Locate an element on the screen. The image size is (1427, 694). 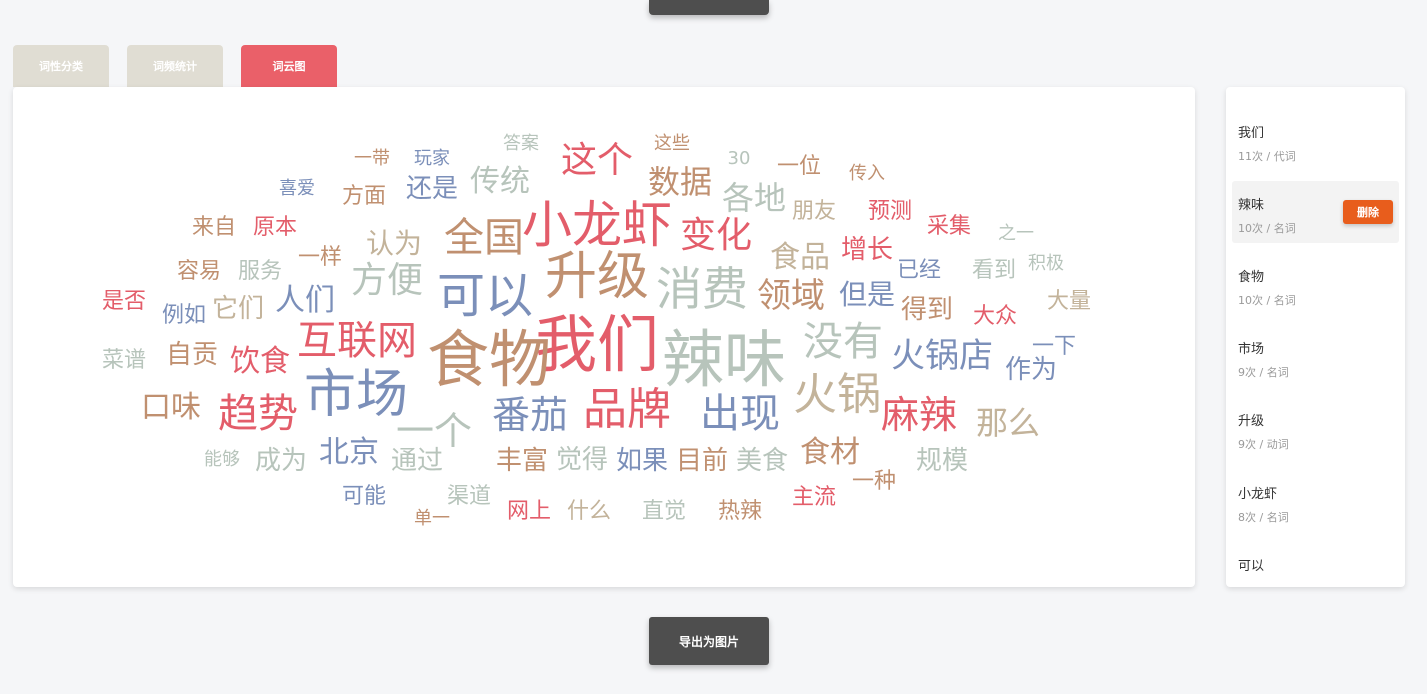
top-collapsed-button is located at coordinates (709, 7).